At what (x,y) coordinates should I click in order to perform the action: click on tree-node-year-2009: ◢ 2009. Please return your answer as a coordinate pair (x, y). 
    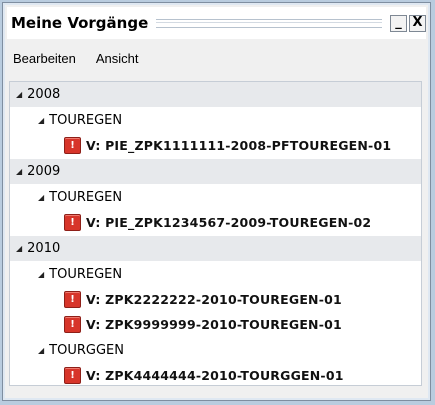
    Looking at the image, I should click on (215, 171).